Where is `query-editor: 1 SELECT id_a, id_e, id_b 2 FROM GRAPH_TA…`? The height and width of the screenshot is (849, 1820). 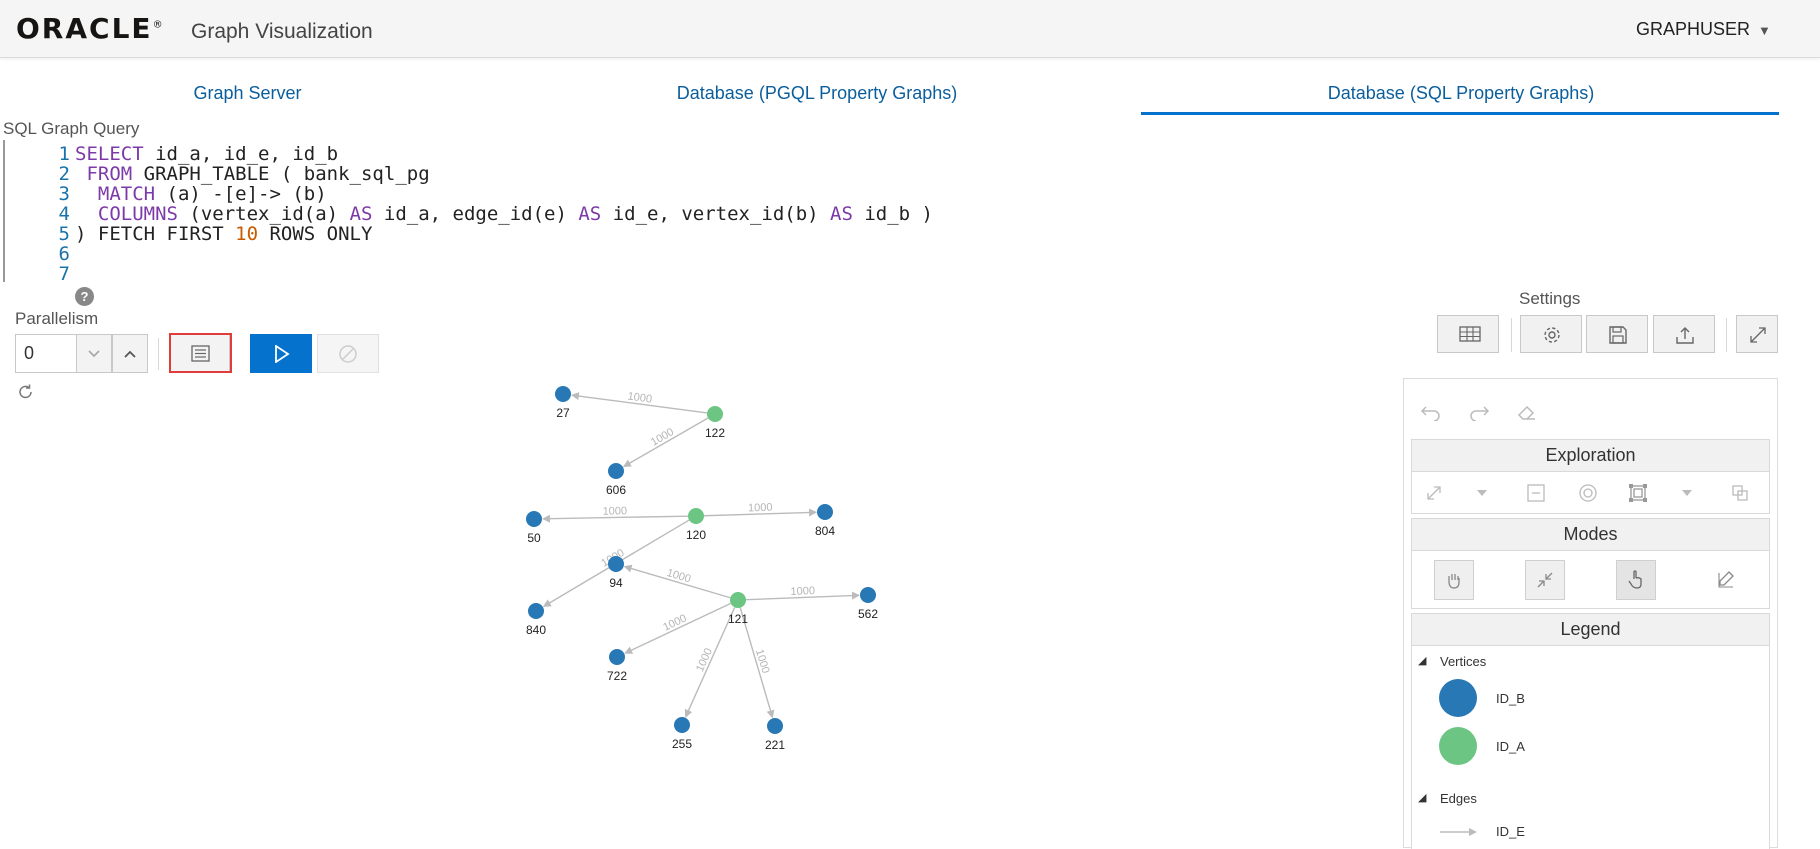 query-editor: 1 SELECT id_a, id_e, id_b 2 FROM GRAPH_TA… is located at coordinates (603, 212).